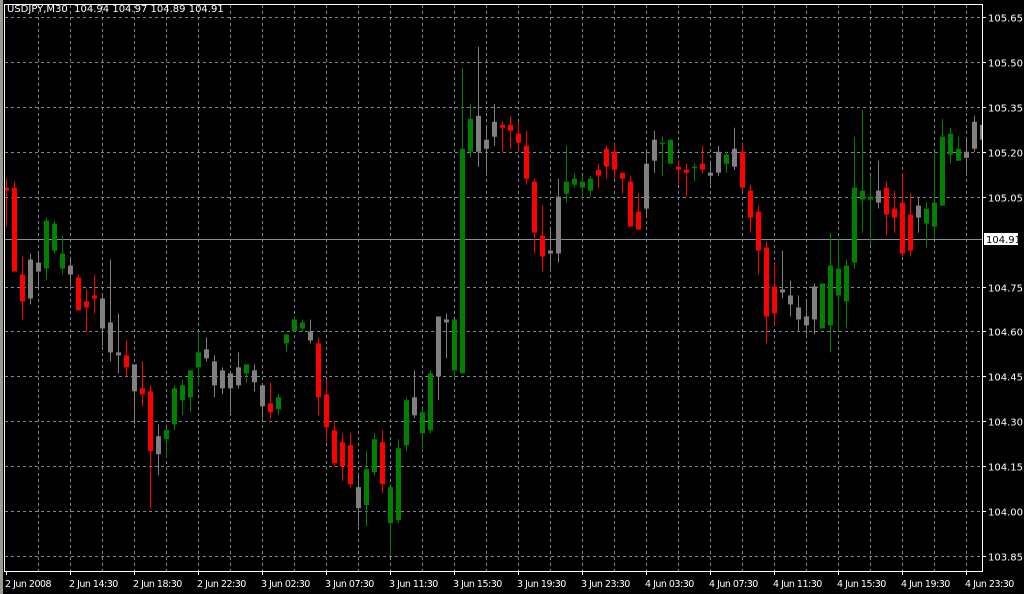 This screenshot has height=594, width=1024. Describe the element at coordinates (168, 9) in the screenshot. I see `ohlc-low: 104.89` at that location.